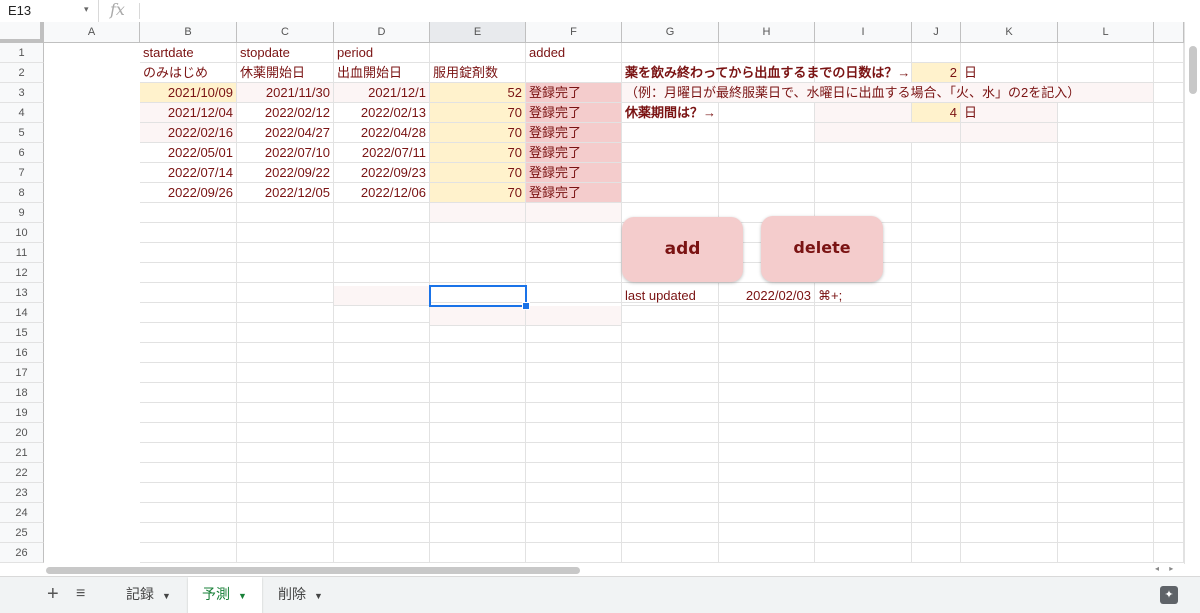 This screenshot has height=613, width=1200. I want to click on cell-f9, so click(574, 213).